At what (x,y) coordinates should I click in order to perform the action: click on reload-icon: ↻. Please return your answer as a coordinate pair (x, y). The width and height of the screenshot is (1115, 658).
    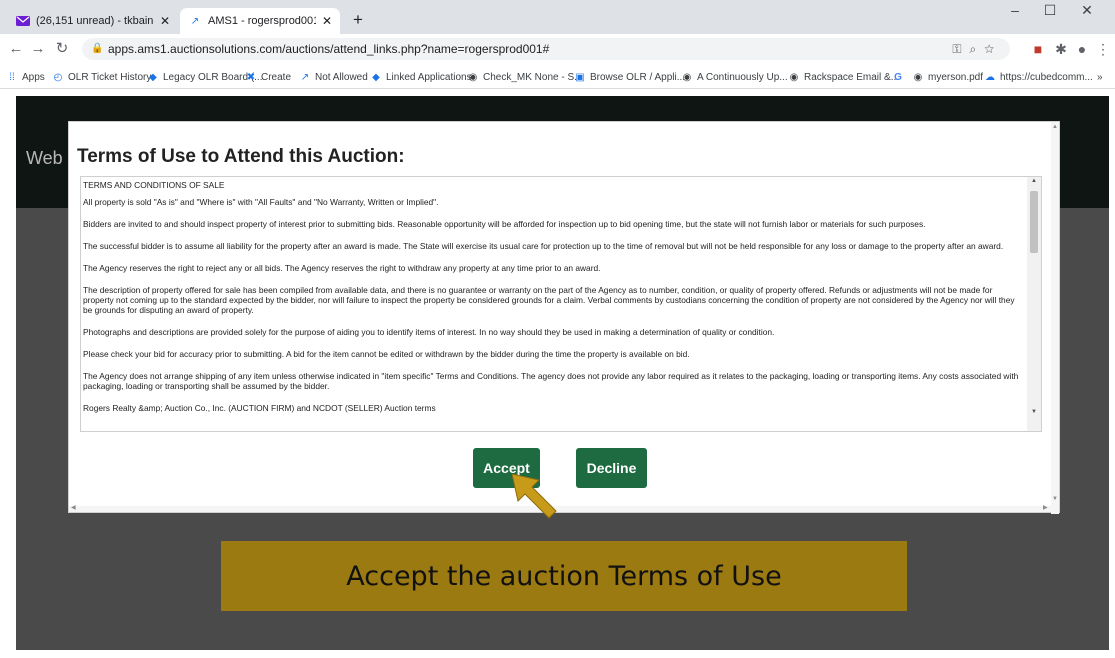
    Looking at the image, I should click on (62, 49).